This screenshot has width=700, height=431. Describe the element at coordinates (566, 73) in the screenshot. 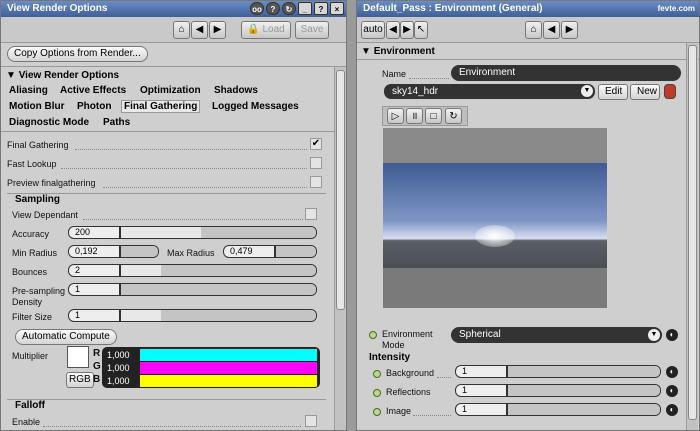

I see `name-input: Environment` at that location.